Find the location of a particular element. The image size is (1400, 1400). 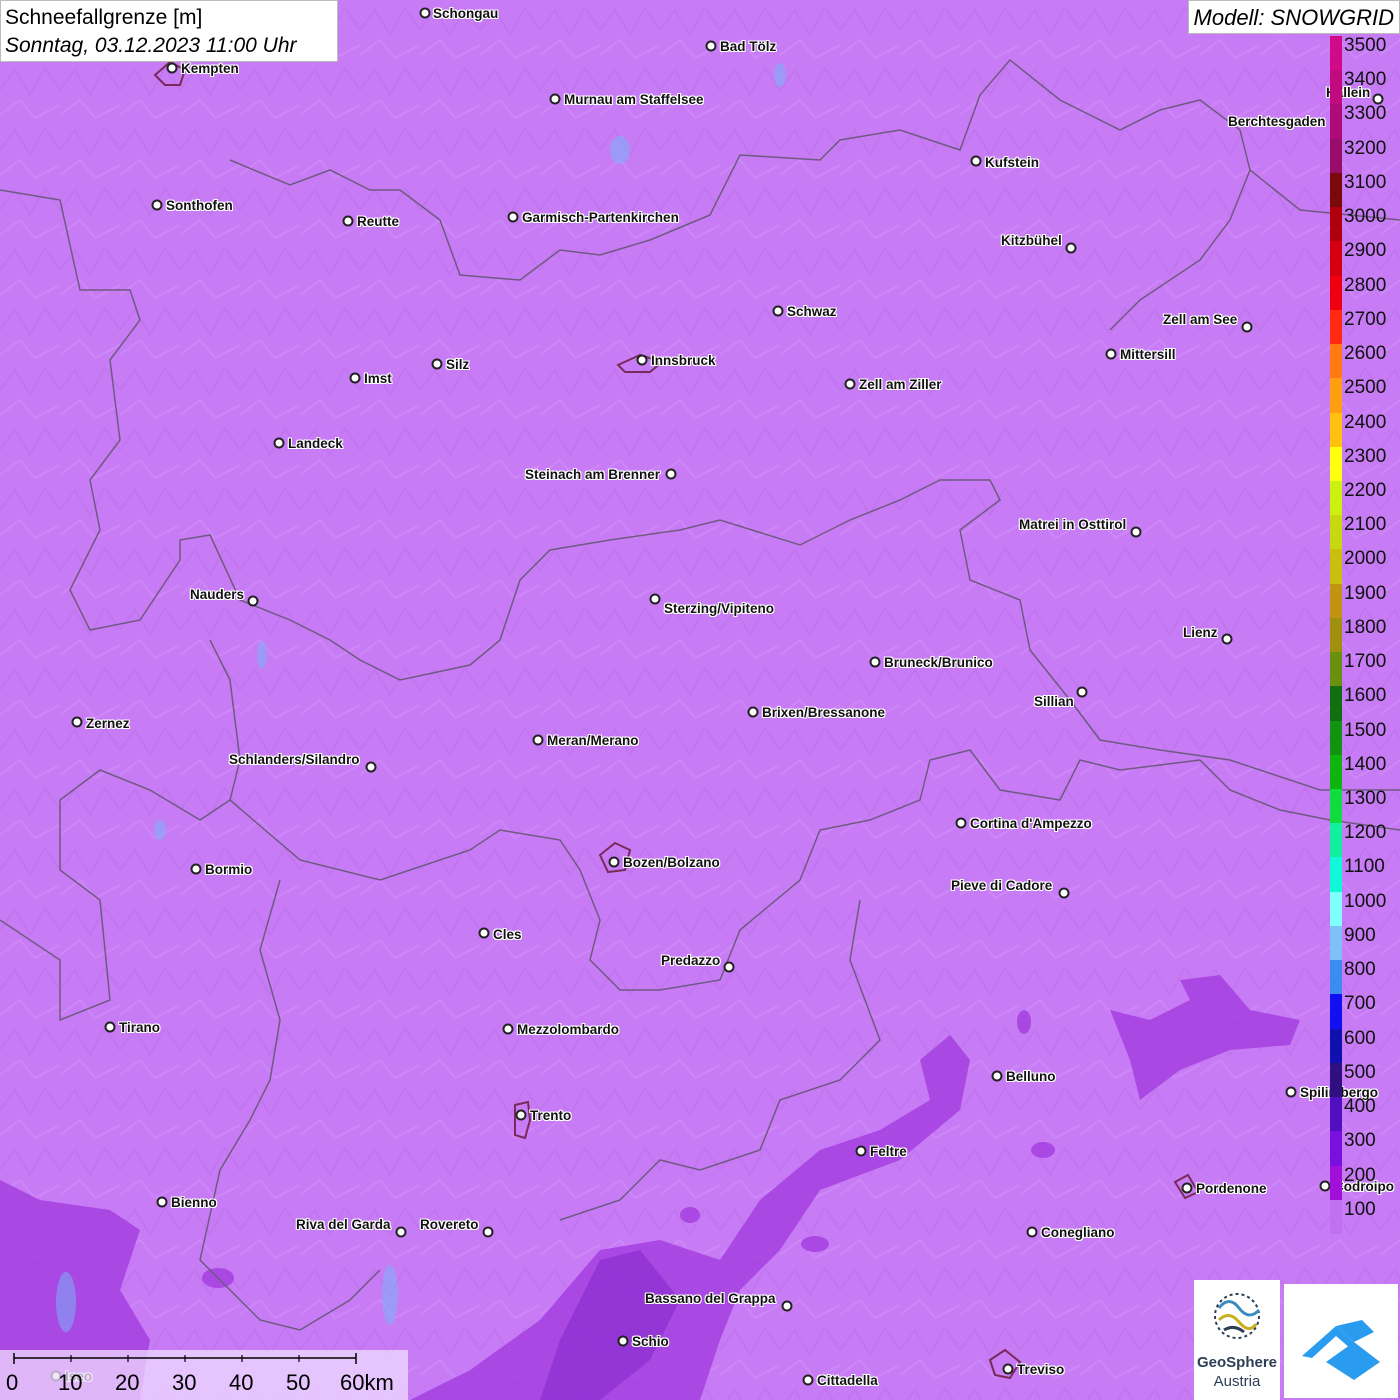

legend-label: 1500 is located at coordinates (1365, 730).